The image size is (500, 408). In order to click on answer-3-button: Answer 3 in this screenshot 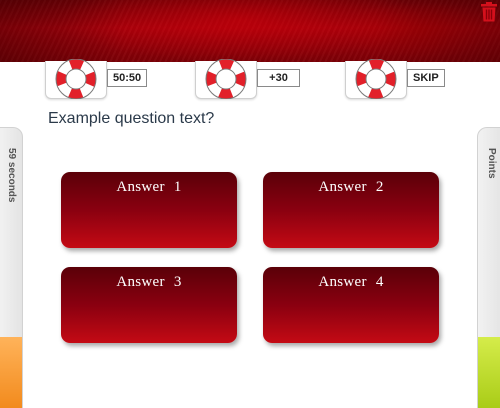, I will do `click(149, 305)`.